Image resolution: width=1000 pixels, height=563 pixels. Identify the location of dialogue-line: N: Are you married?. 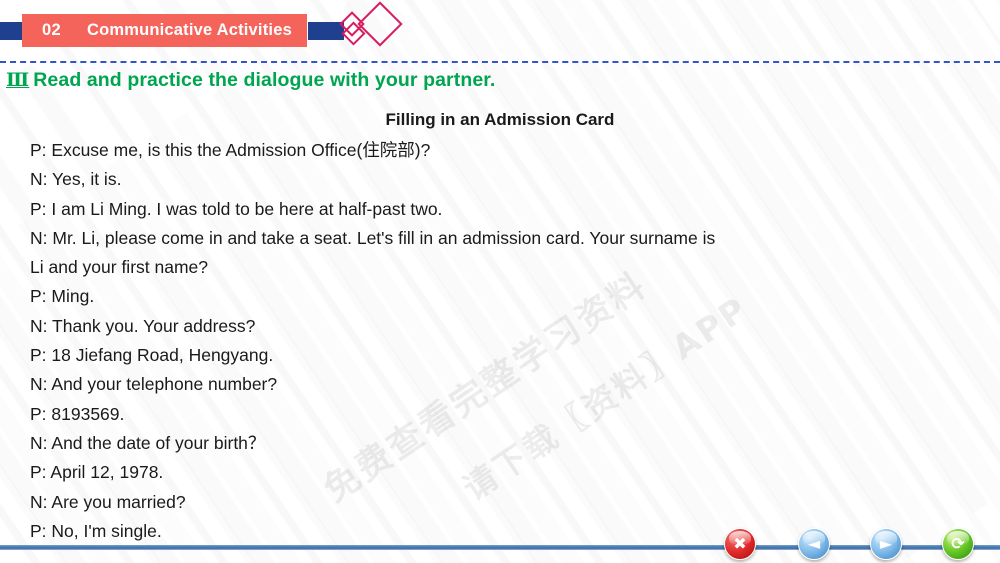
(108, 501).